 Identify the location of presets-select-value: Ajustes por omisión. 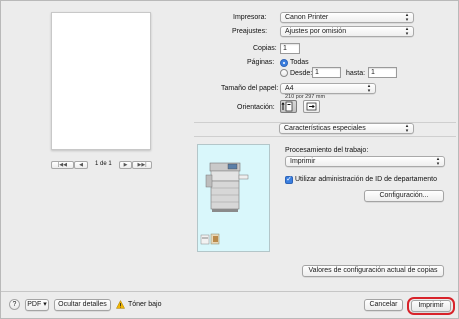
(316, 31).